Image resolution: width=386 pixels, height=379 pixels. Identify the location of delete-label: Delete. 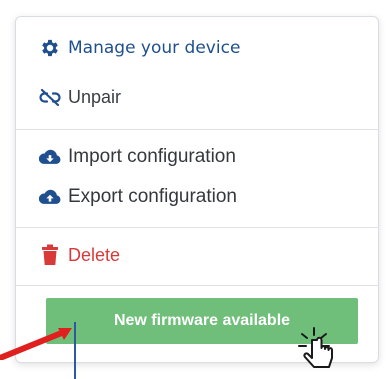
(94, 254).